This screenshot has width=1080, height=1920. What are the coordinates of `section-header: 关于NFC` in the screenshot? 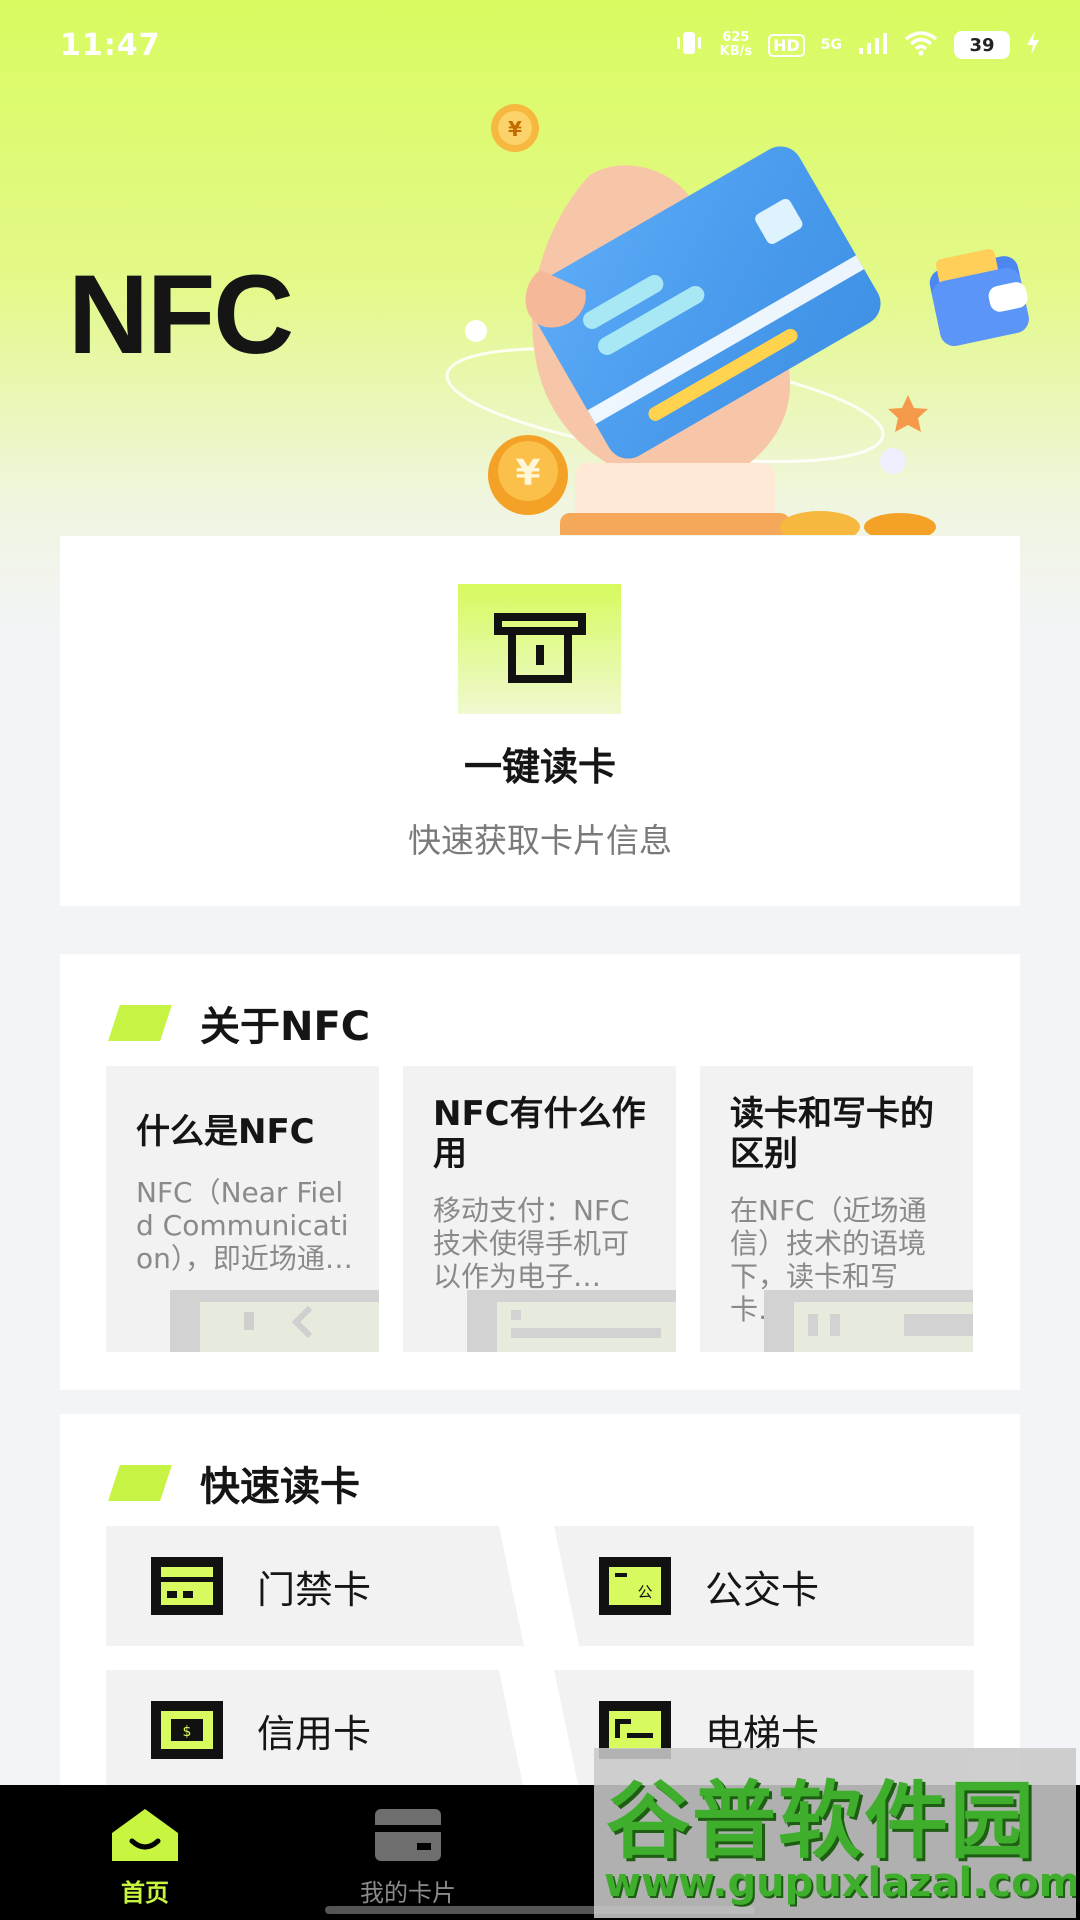 It's located at (238, 1023).